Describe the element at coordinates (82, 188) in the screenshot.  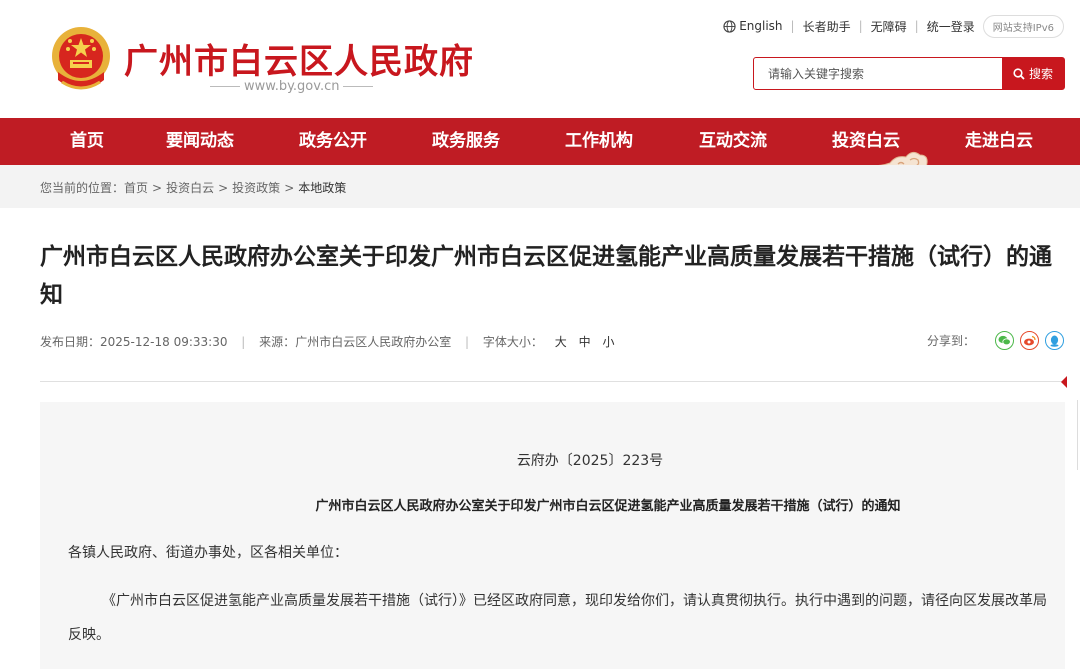
I see `breadcrumb-prefix: 您当前的位置：` at that location.